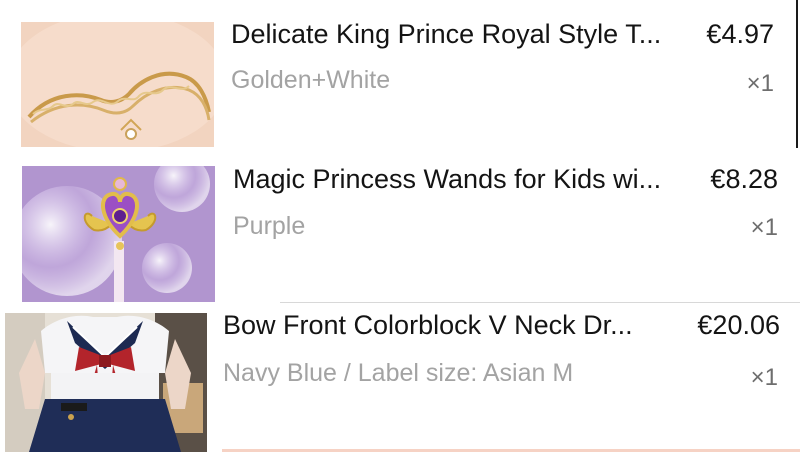  I want to click on product-thumbnail-dress, so click(106, 382).